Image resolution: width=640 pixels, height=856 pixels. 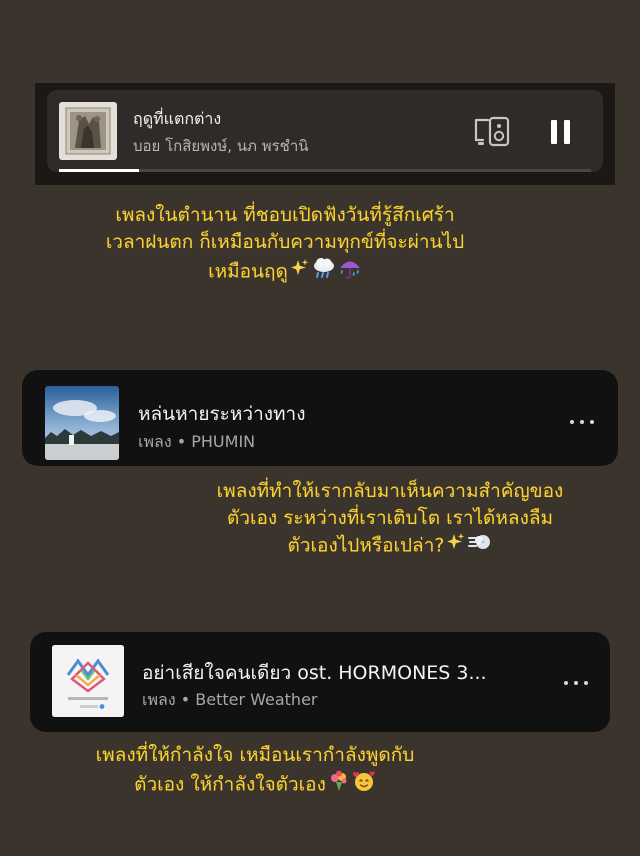 What do you see at coordinates (339, 785) in the screenshot?
I see `bouquet-icon` at bounding box center [339, 785].